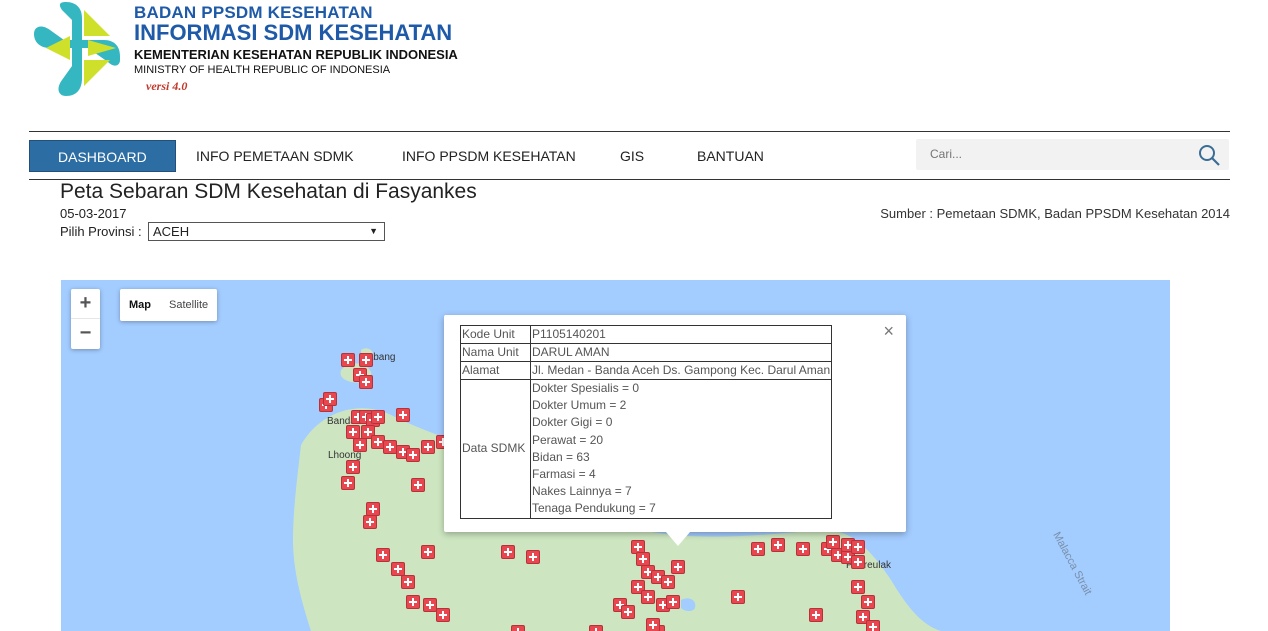  I want to click on map-type-map-button: Map, so click(140, 305).